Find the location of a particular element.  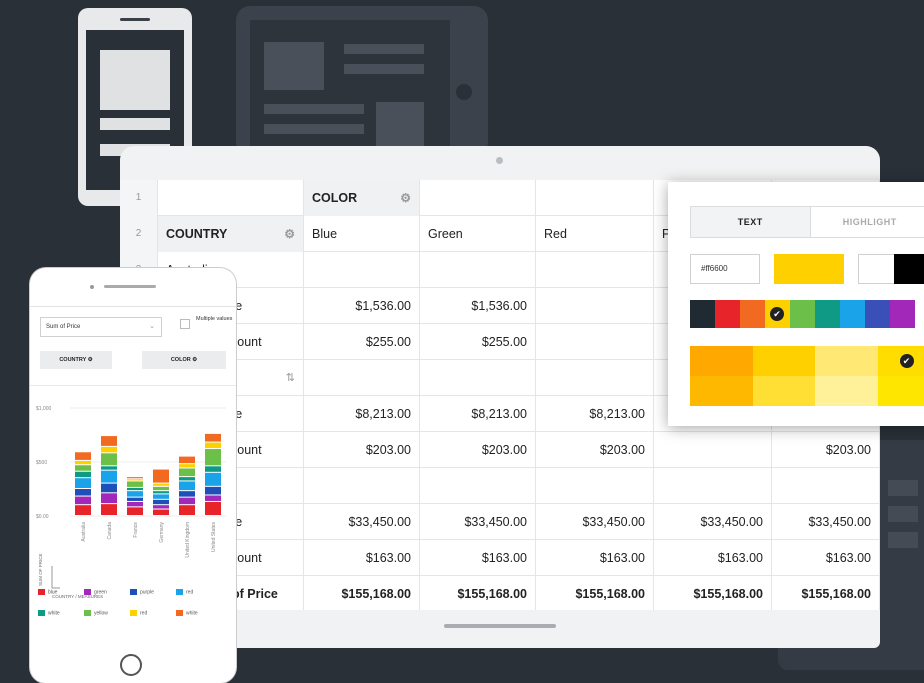

shade-swatch: ✔ is located at coordinates (900, 361).